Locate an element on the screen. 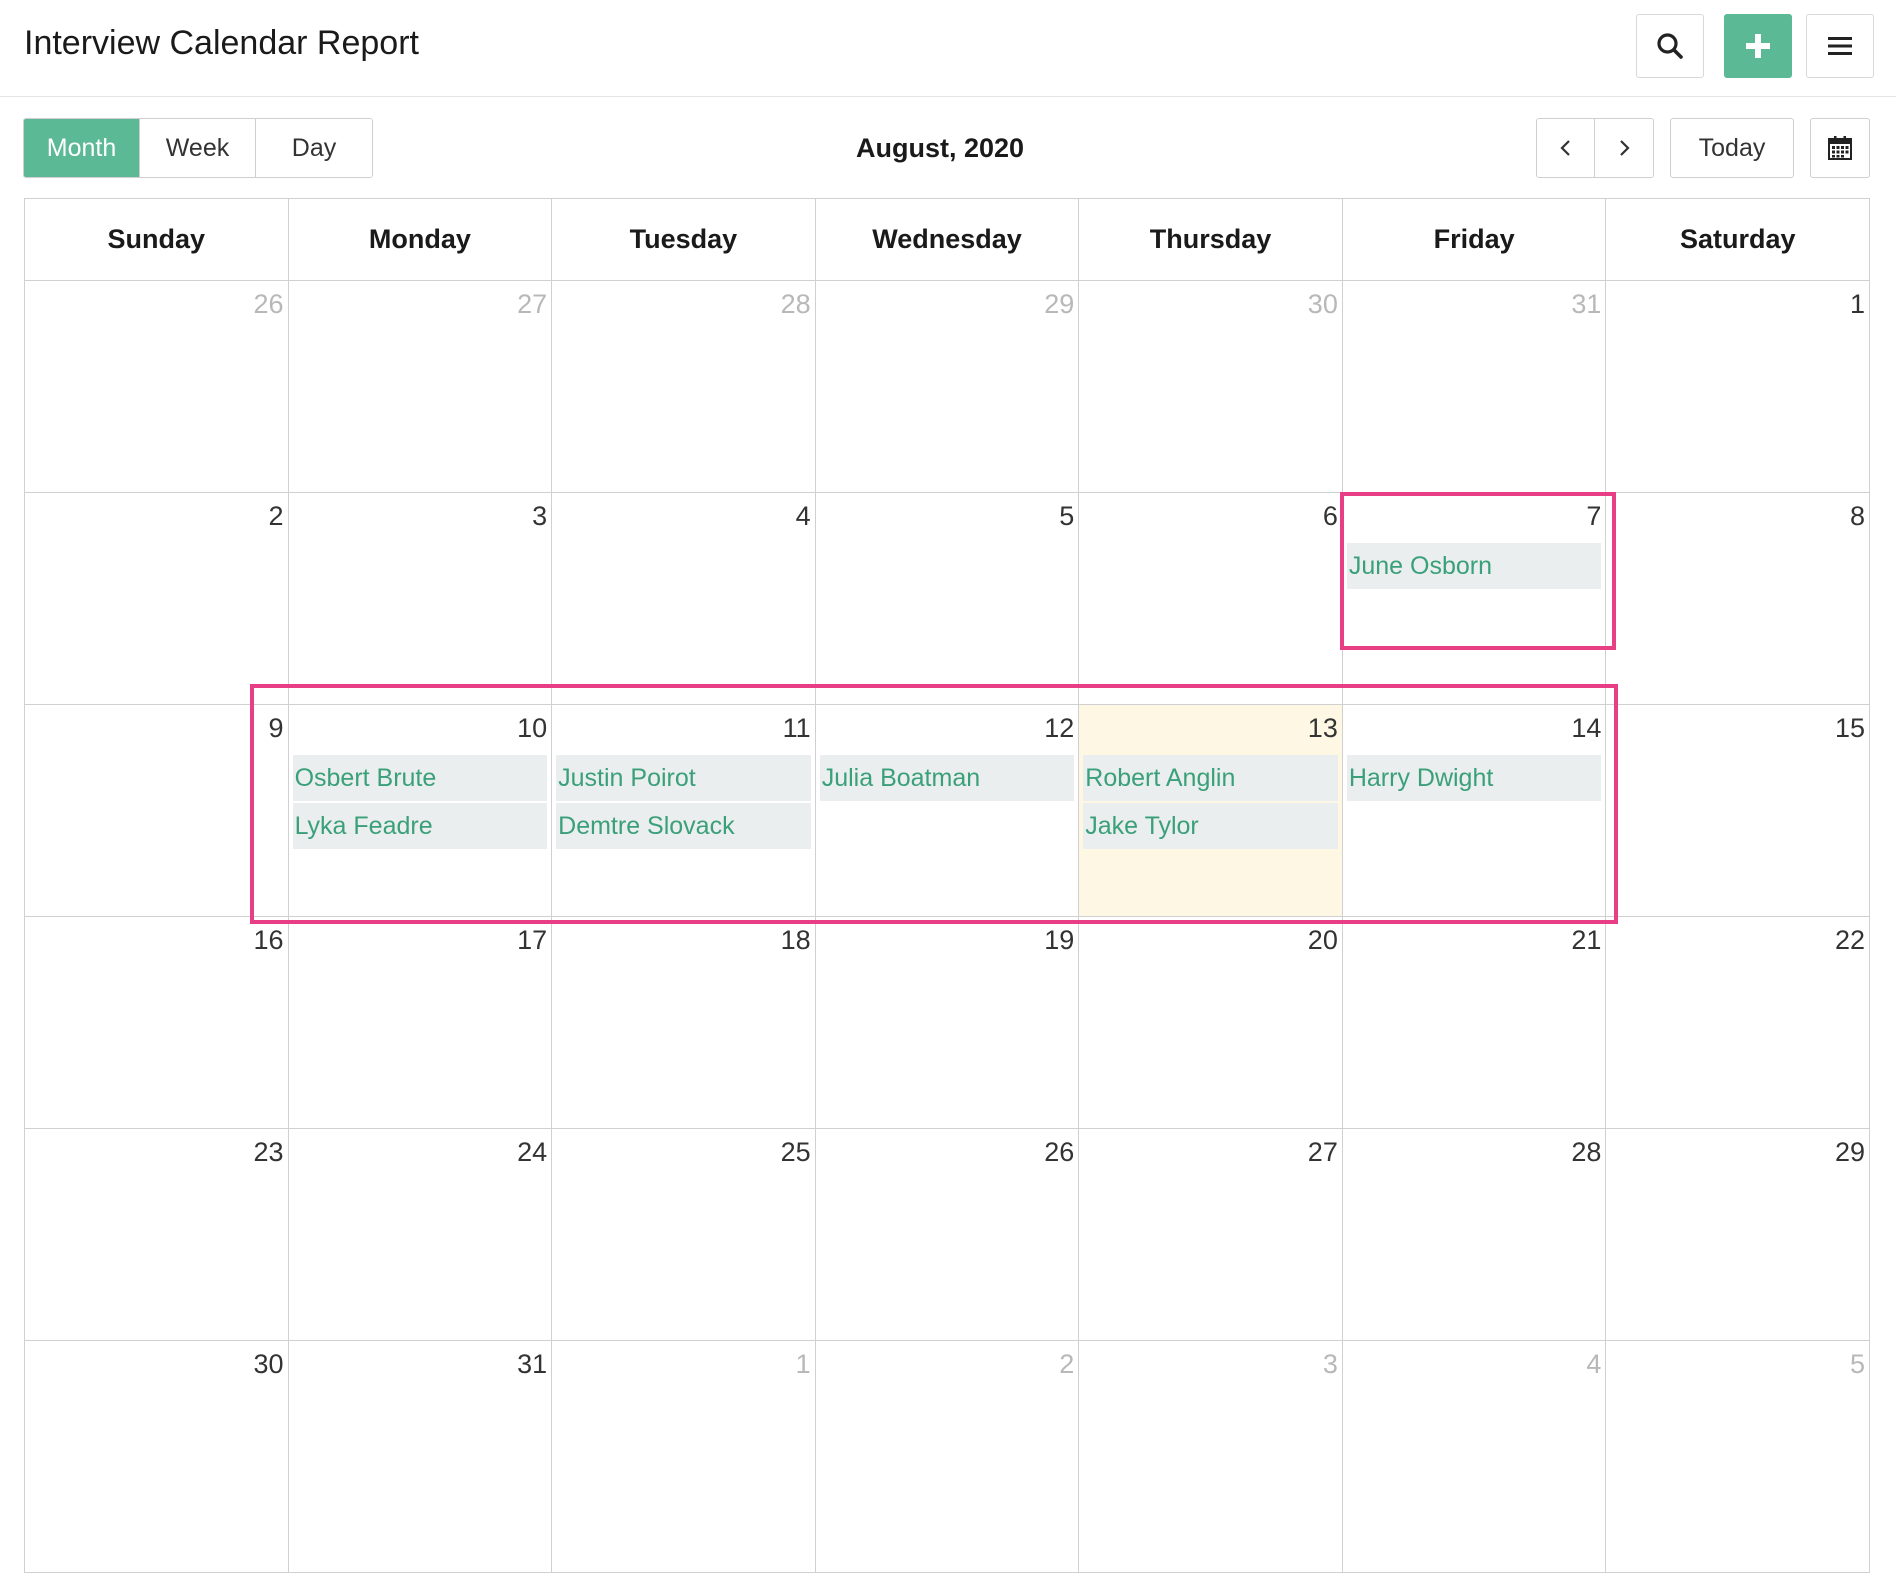 The width and height of the screenshot is (1896, 1576). day-number: 24 is located at coordinates (532, 1152).